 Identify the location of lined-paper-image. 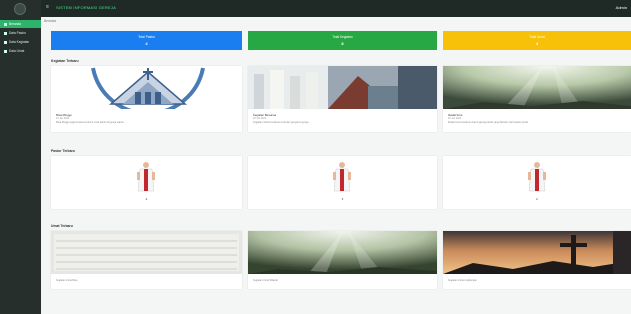
(146, 252).